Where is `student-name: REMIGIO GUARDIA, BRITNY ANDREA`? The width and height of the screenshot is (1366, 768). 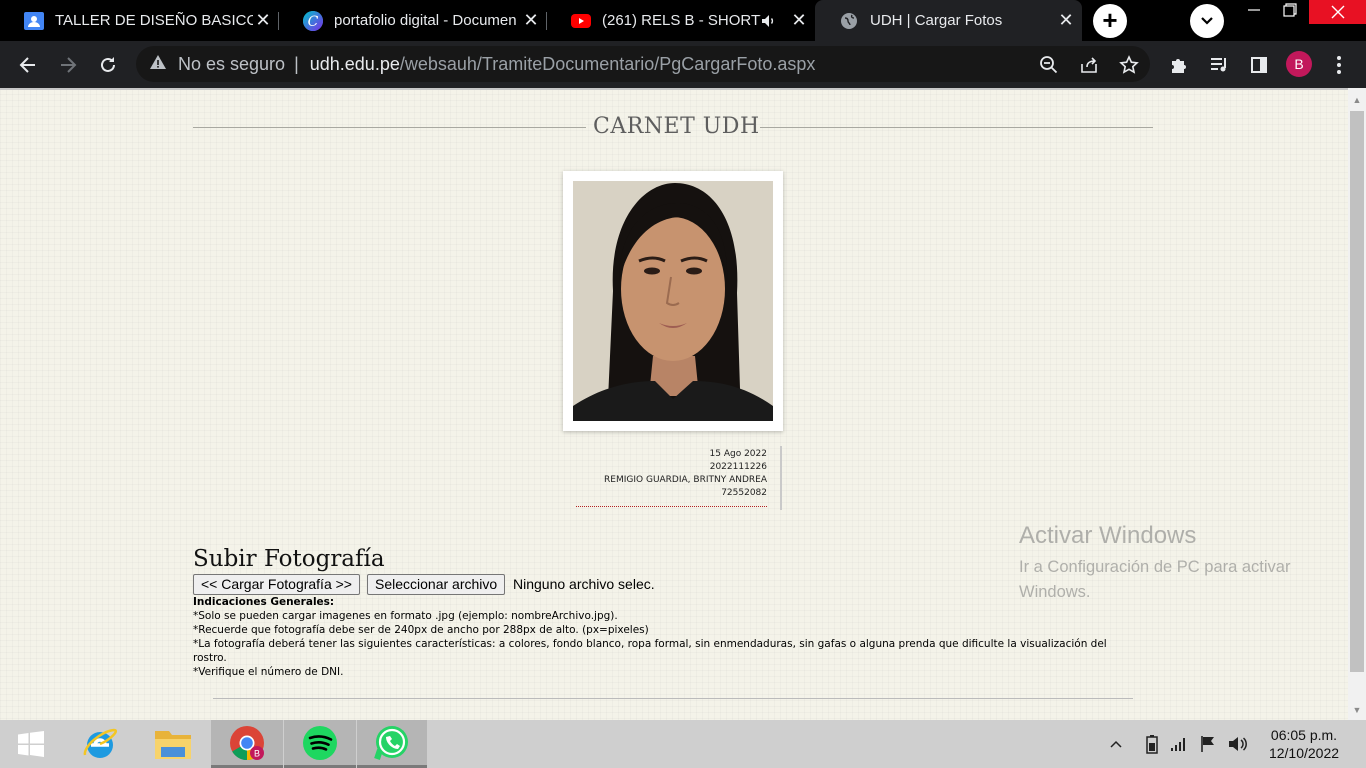 student-name: REMIGIO GUARDIA, BRITNY ANDREA is located at coordinates (685, 480).